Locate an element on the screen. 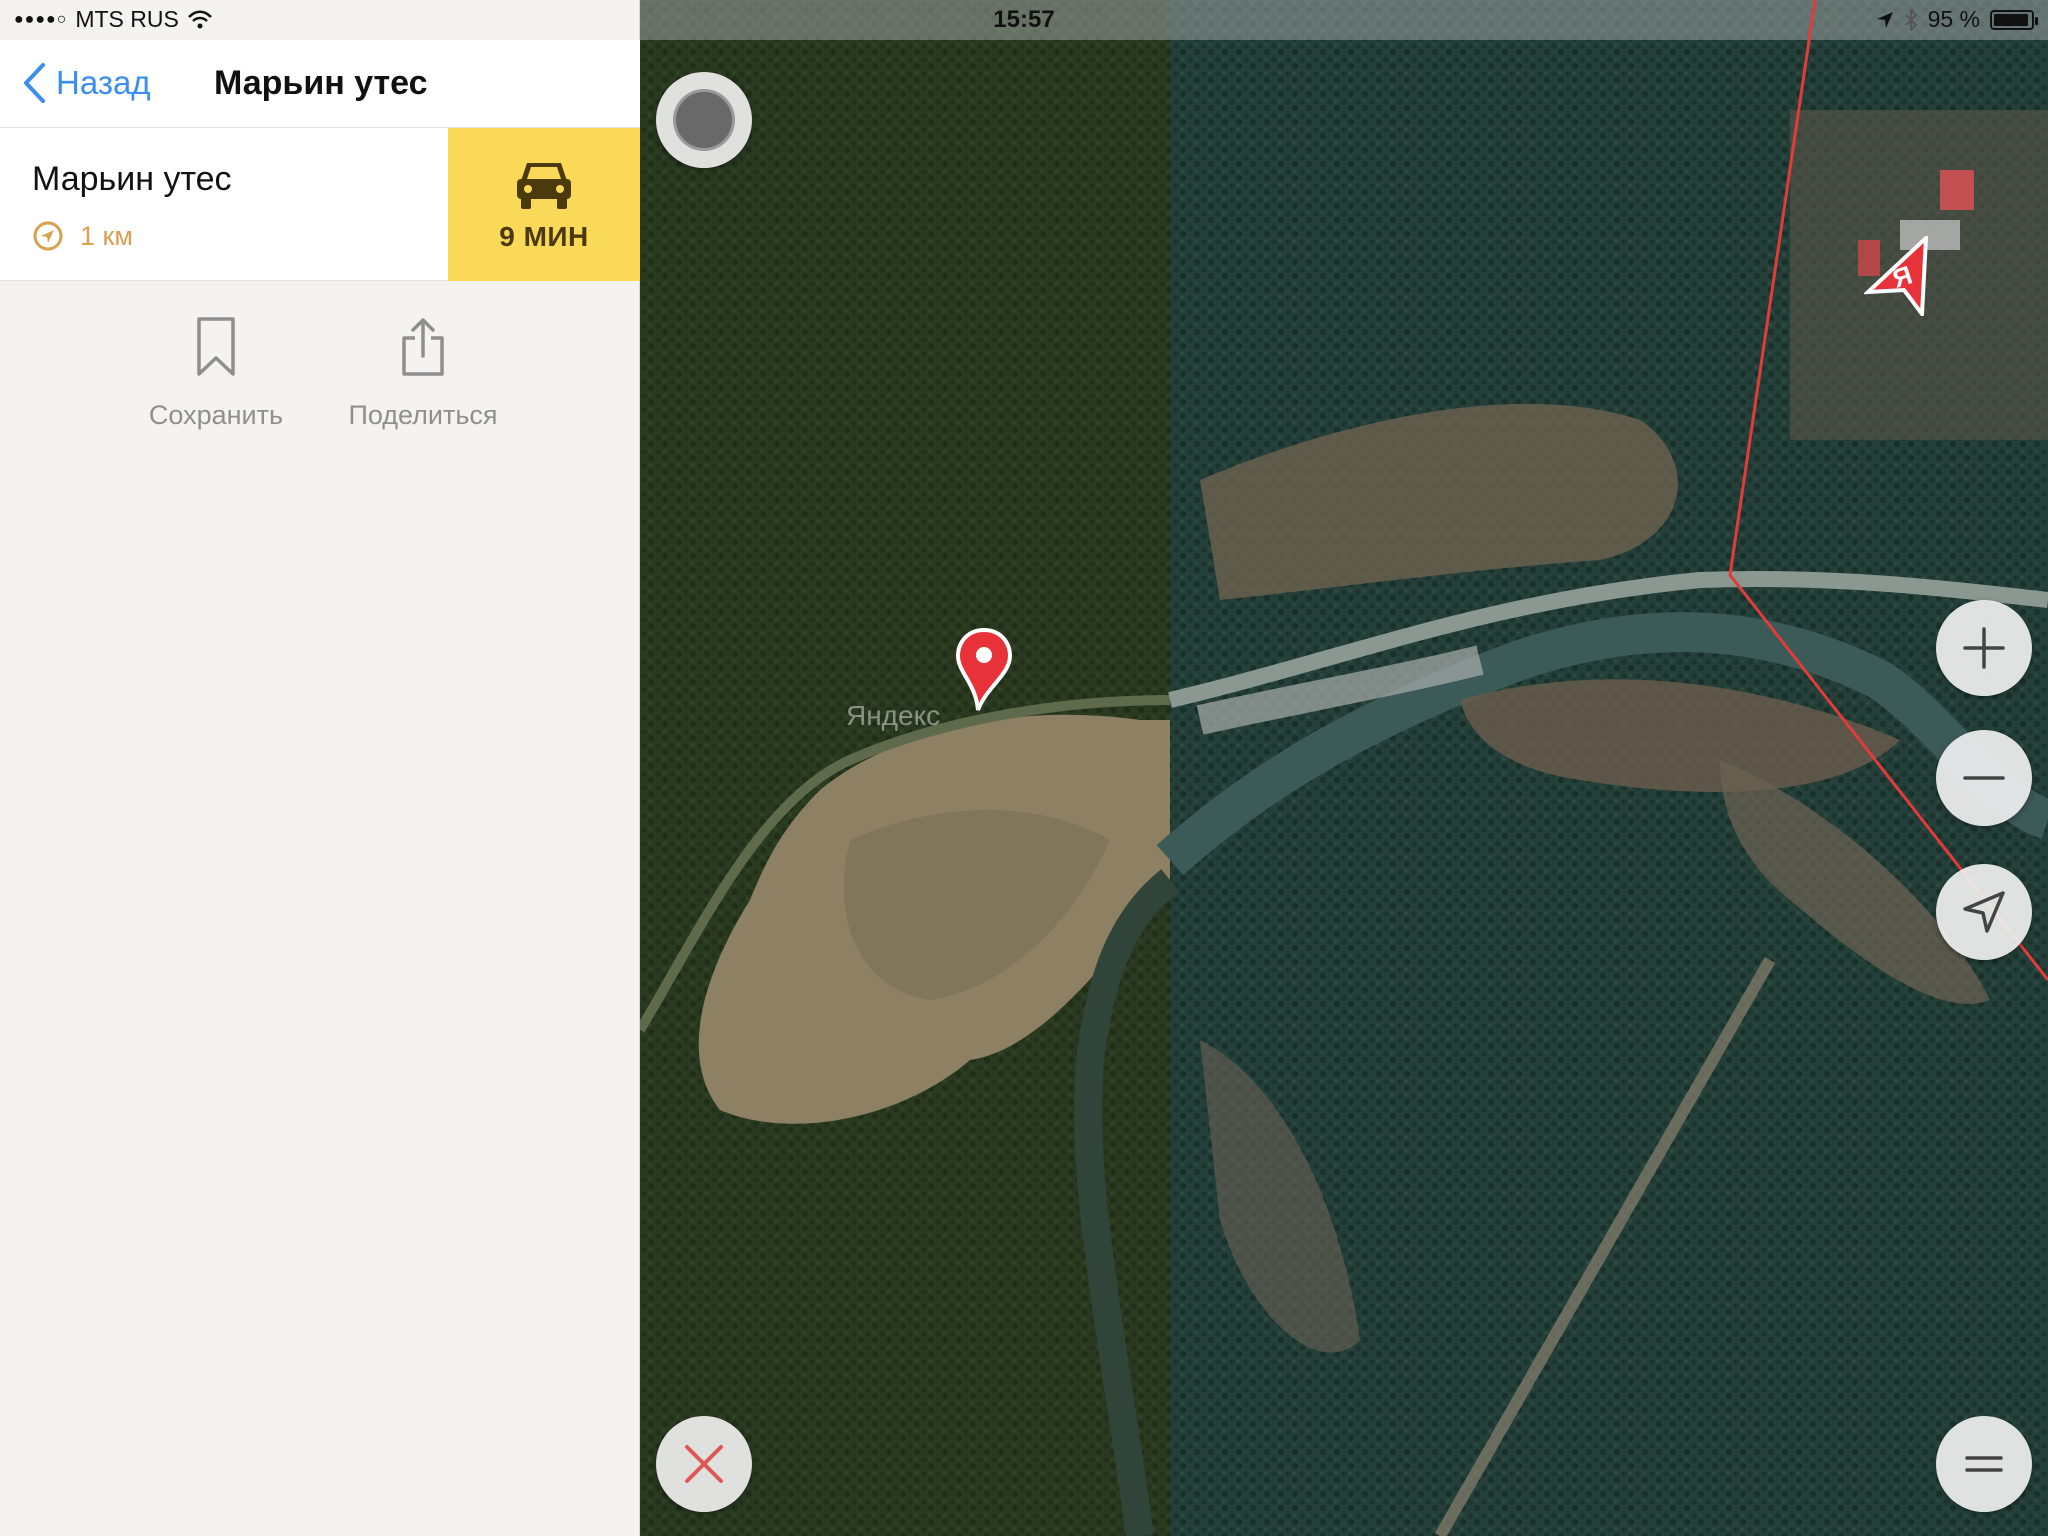 The image size is (2048, 1536). nav-bar: Назад Марьин утес is located at coordinates (320, 84).